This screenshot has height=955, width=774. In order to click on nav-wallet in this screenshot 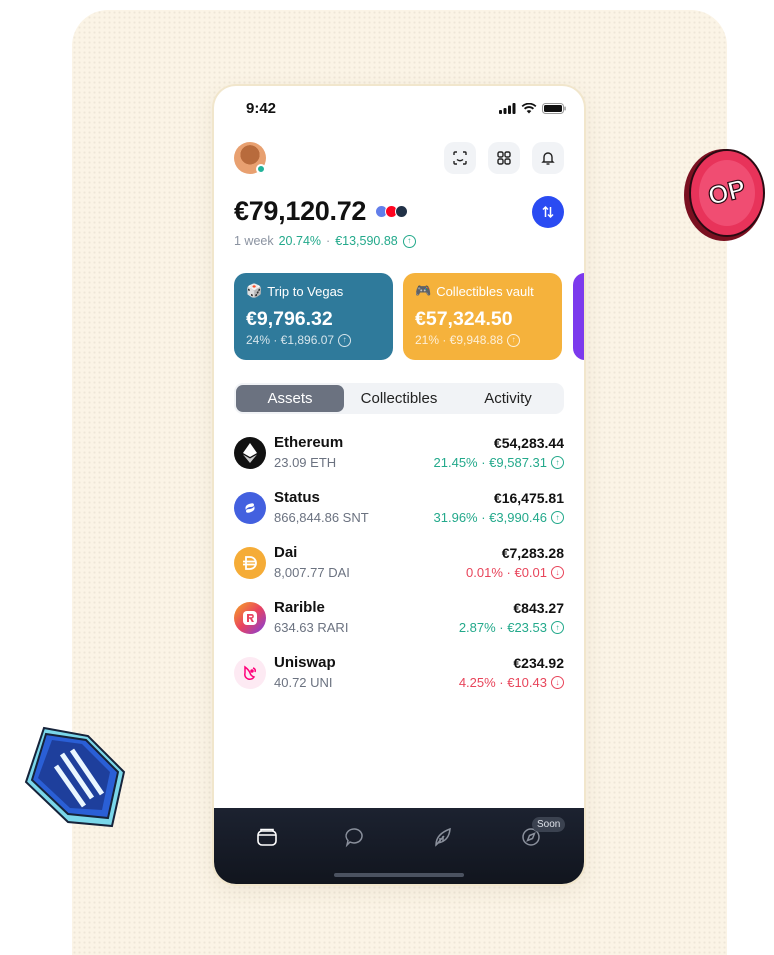, I will do `click(267, 837)`.